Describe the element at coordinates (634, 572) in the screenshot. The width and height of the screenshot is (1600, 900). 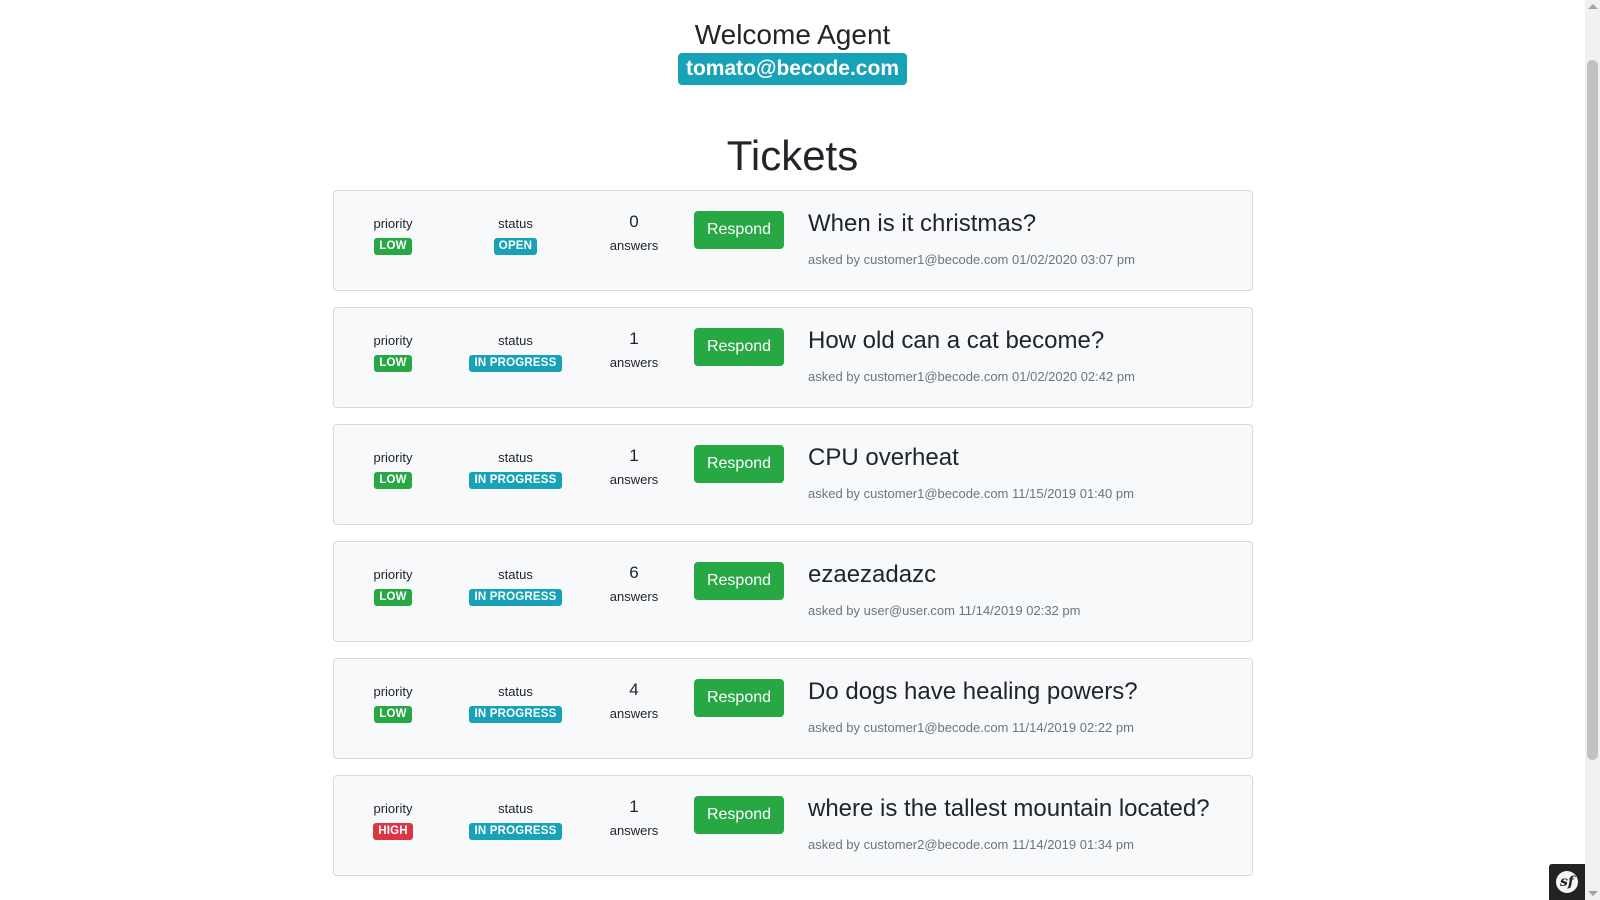
I see `answer-count: 6` at that location.